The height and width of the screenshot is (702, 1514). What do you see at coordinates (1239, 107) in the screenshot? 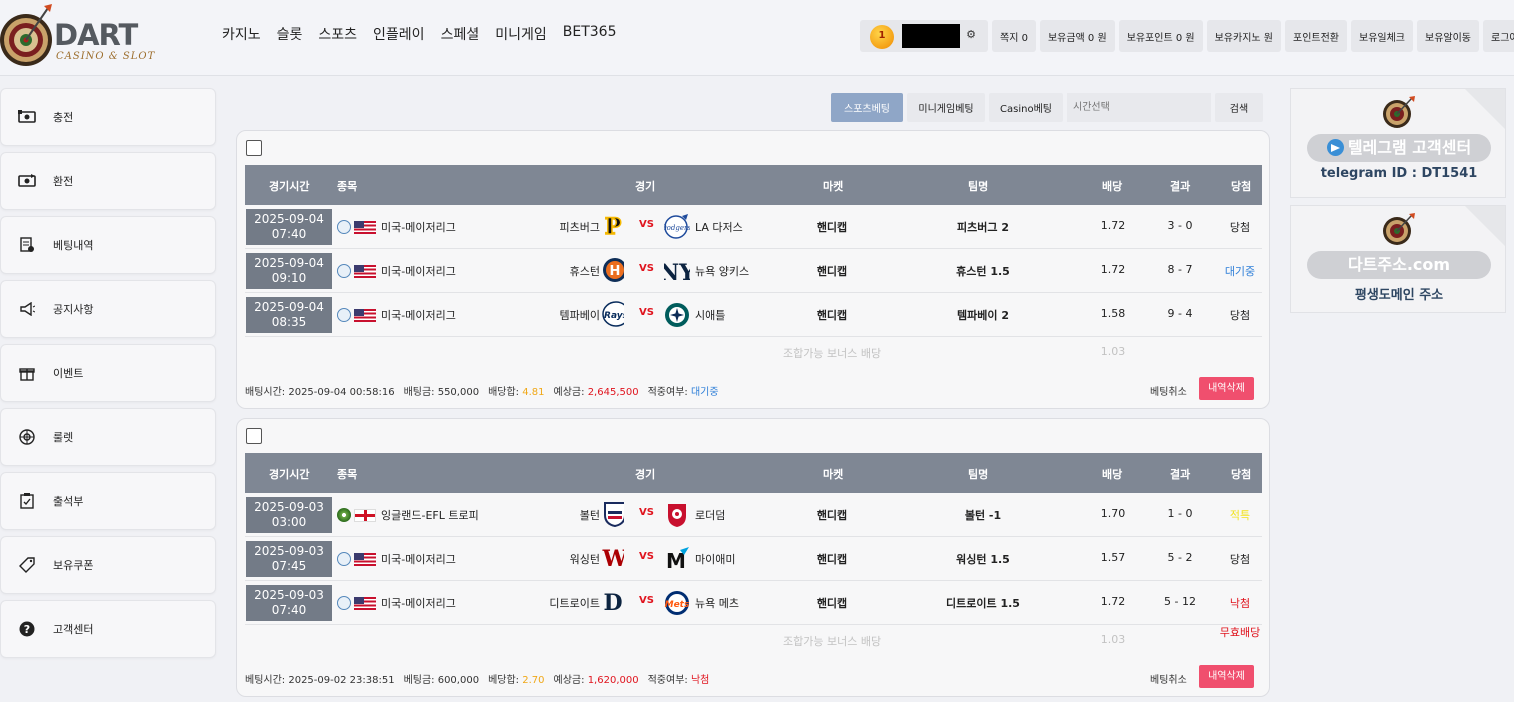
I see `search-button: 검색` at bounding box center [1239, 107].